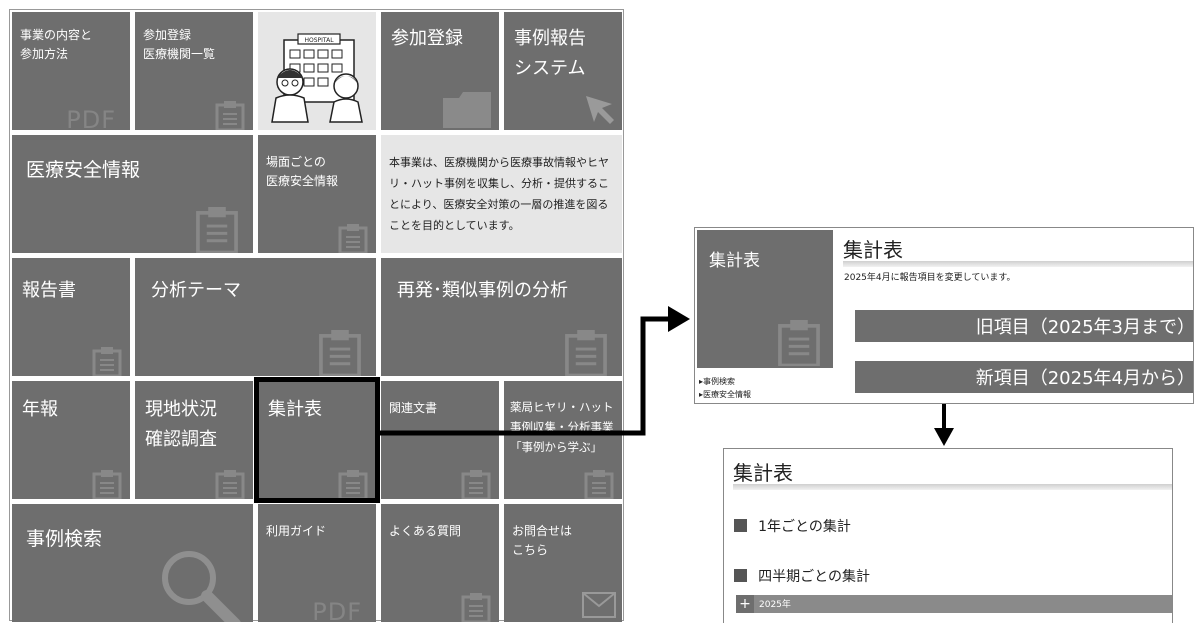  What do you see at coordinates (734, 261) in the screenshot?
I see `sidebar-title: 集計表` at bounding box center [734, 261].